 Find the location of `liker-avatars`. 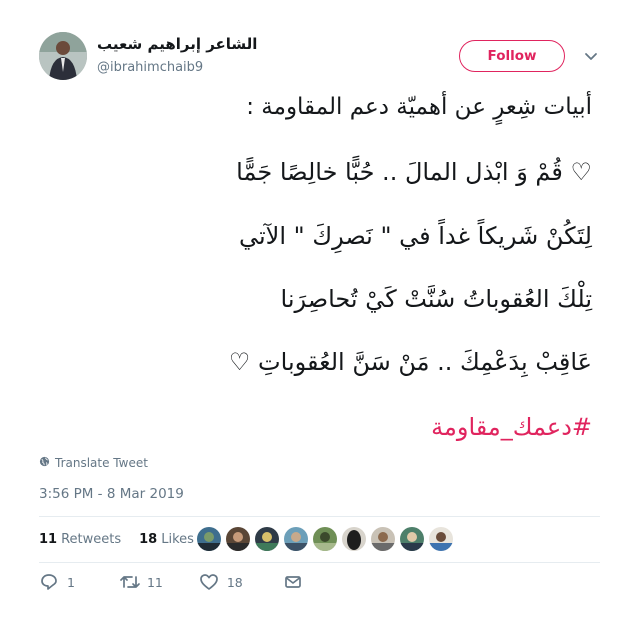

liker-avatars is located at coordinates (327, 539).